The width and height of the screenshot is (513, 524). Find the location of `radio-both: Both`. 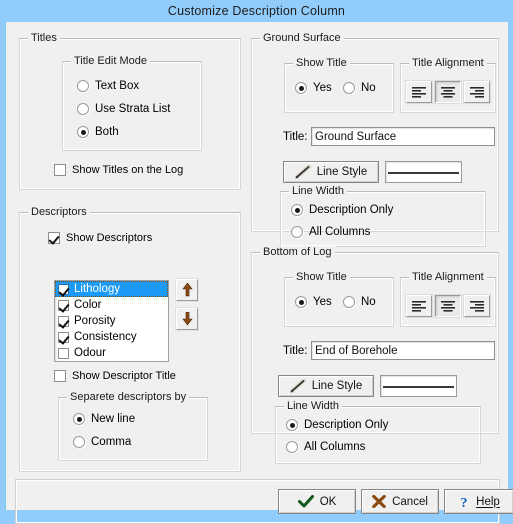

radio-both: Both is located at coordinates (98, 132).